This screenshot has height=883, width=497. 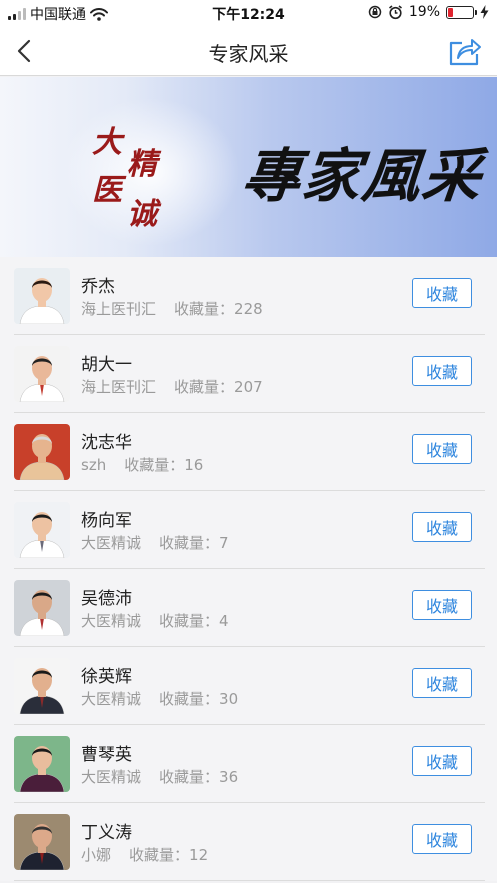 I want to click on expert-name: 胡大一, so click(x=106, y=365).